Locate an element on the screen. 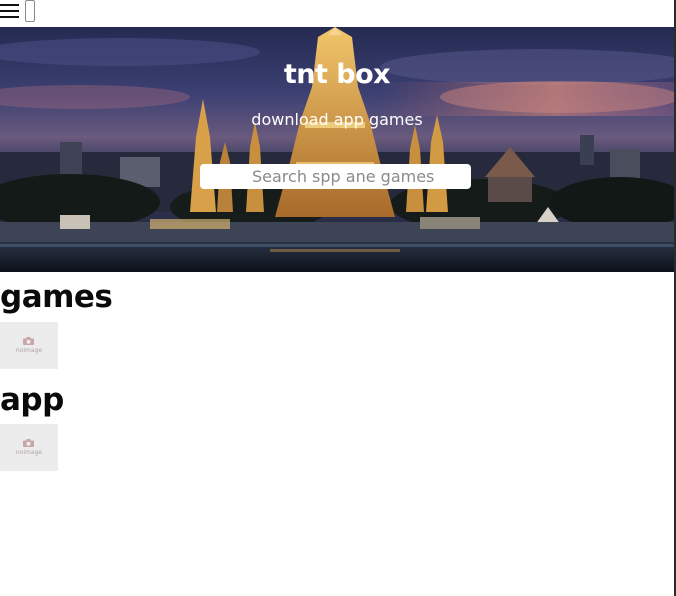 This screenshot has height=596, width=676. app-item-thumbnail: noimage is located at coordinates (29, 447).